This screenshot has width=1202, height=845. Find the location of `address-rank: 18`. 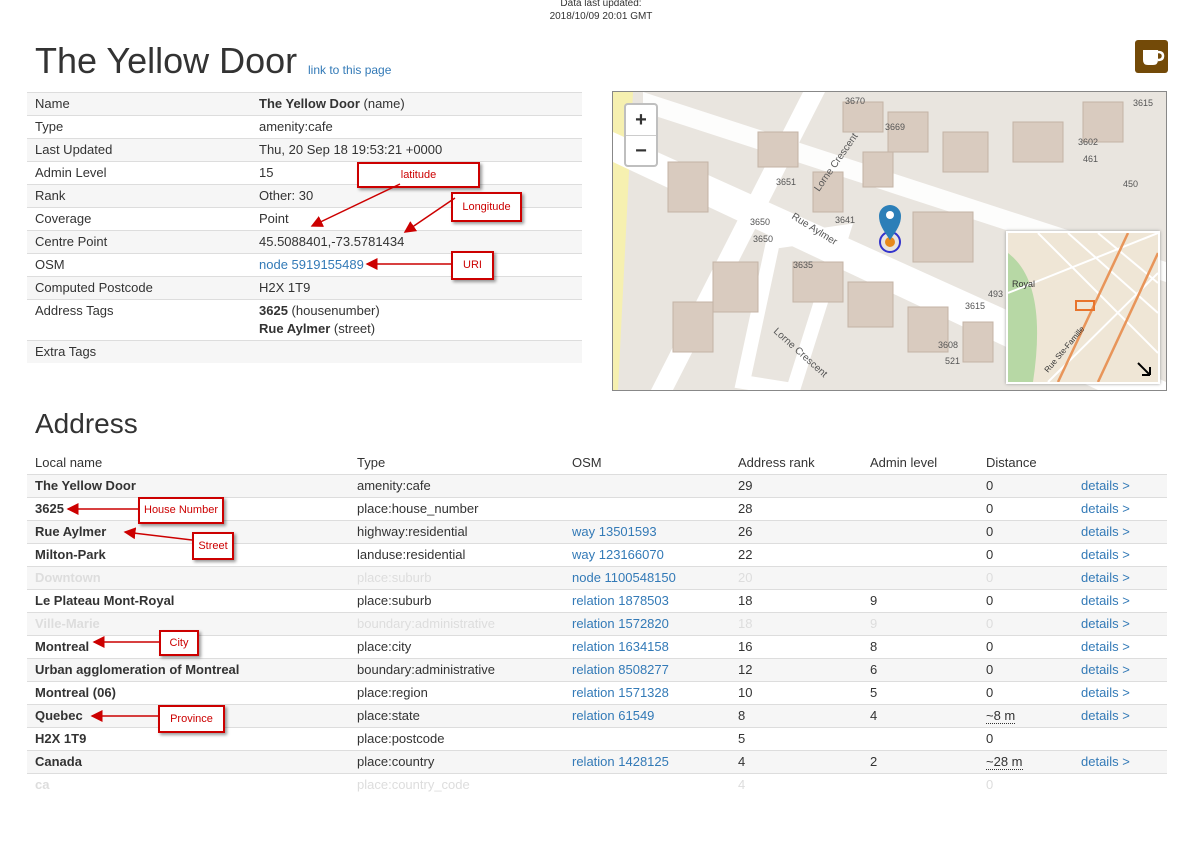

address-rank: 18 is located at coordinates (745, 600).